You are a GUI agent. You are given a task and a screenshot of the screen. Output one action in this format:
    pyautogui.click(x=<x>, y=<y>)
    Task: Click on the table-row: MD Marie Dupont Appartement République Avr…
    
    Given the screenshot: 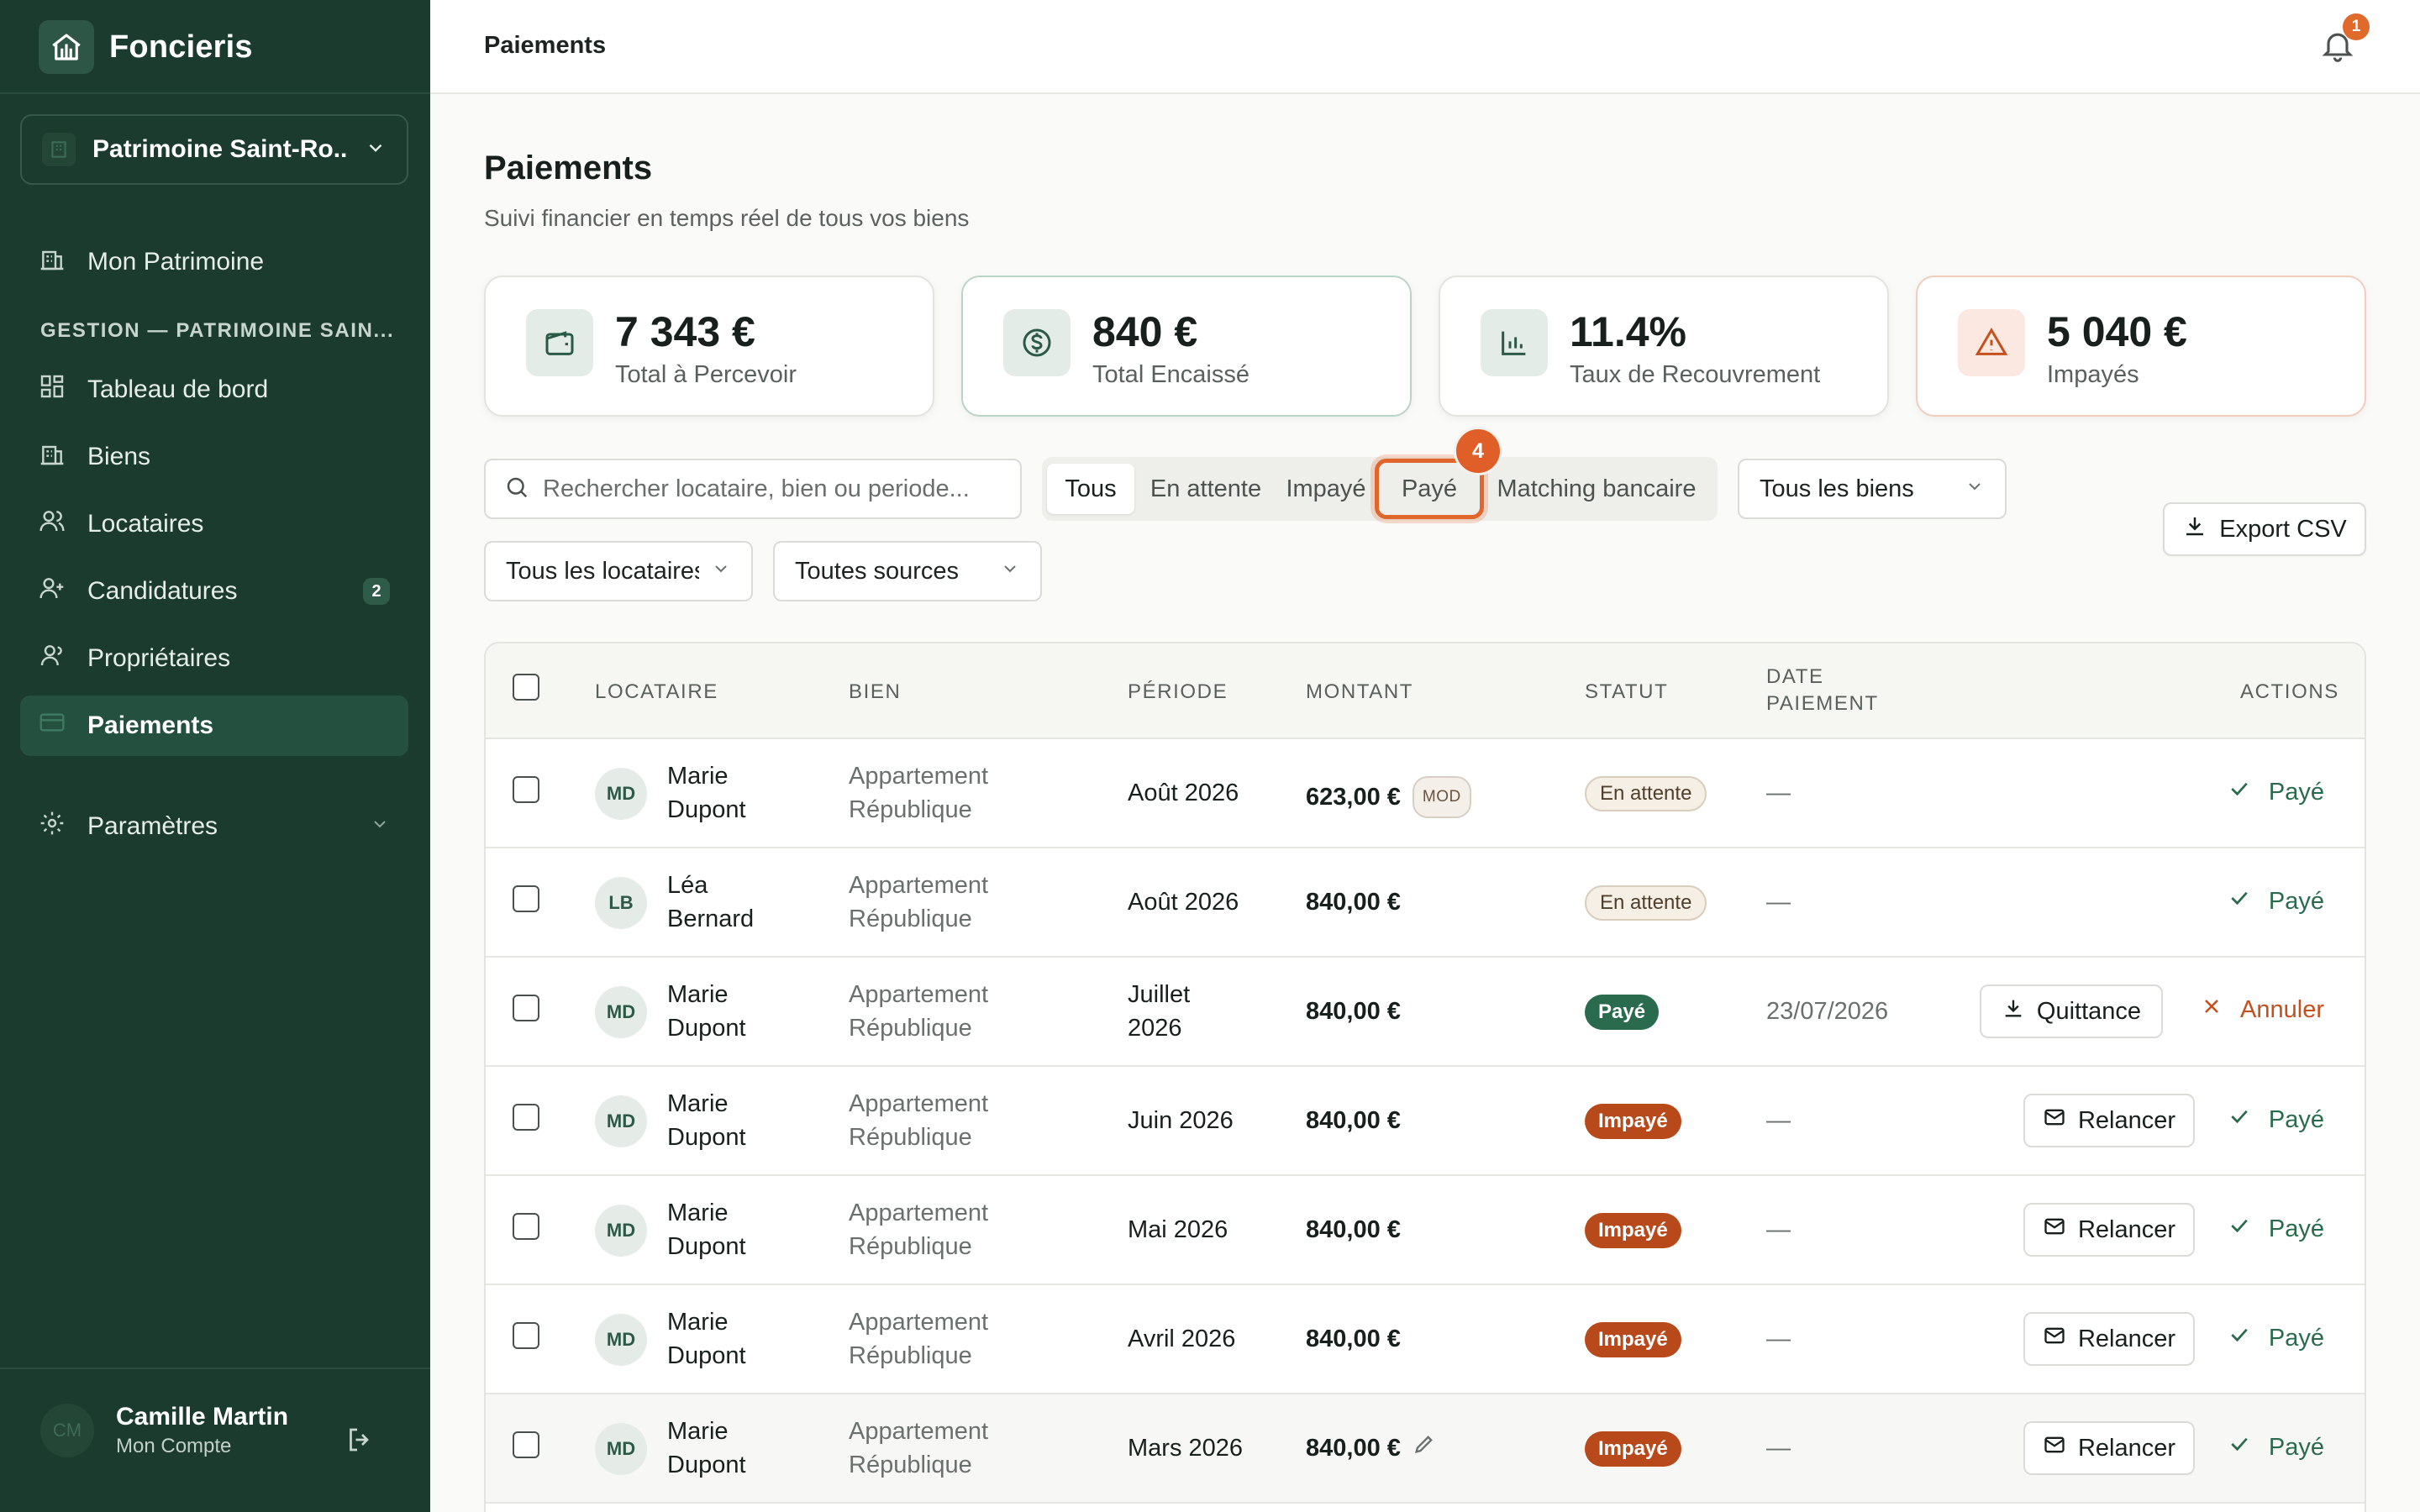 What is the action you would take?
    pyautogui.click(x=1425, y=1339)
    